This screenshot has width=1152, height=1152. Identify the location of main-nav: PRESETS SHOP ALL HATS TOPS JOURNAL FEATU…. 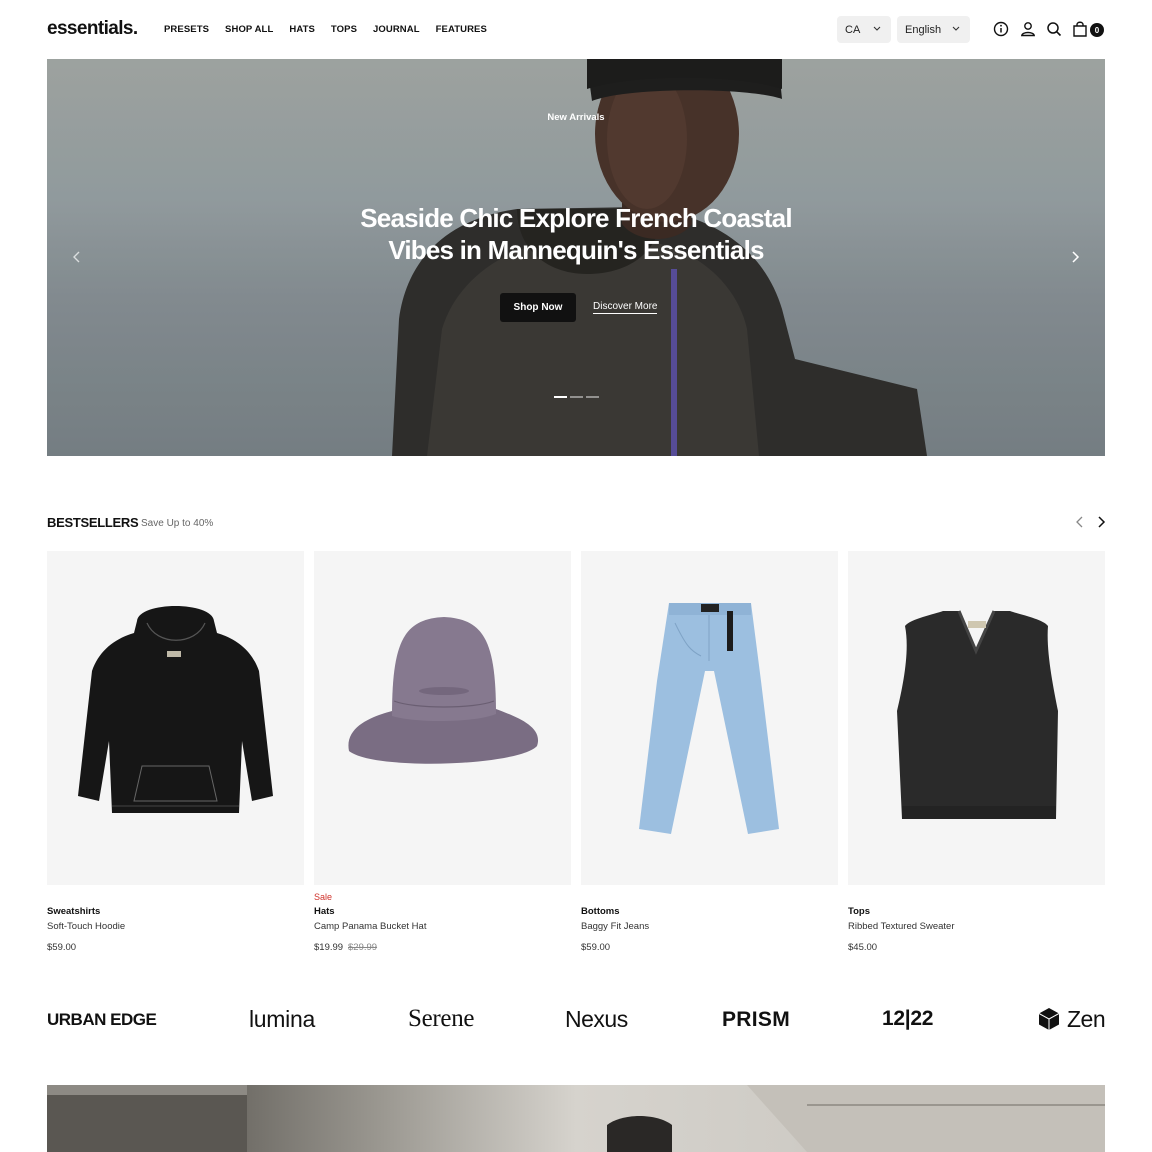
(325, 29).